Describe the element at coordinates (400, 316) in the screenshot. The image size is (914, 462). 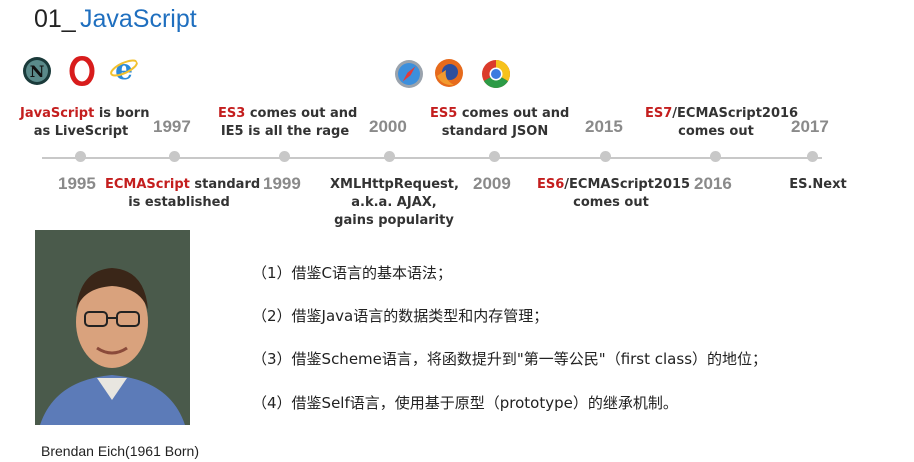
I see `feature-item: （2）借鉴Java语言的数据类型和内存管理；` at that location.